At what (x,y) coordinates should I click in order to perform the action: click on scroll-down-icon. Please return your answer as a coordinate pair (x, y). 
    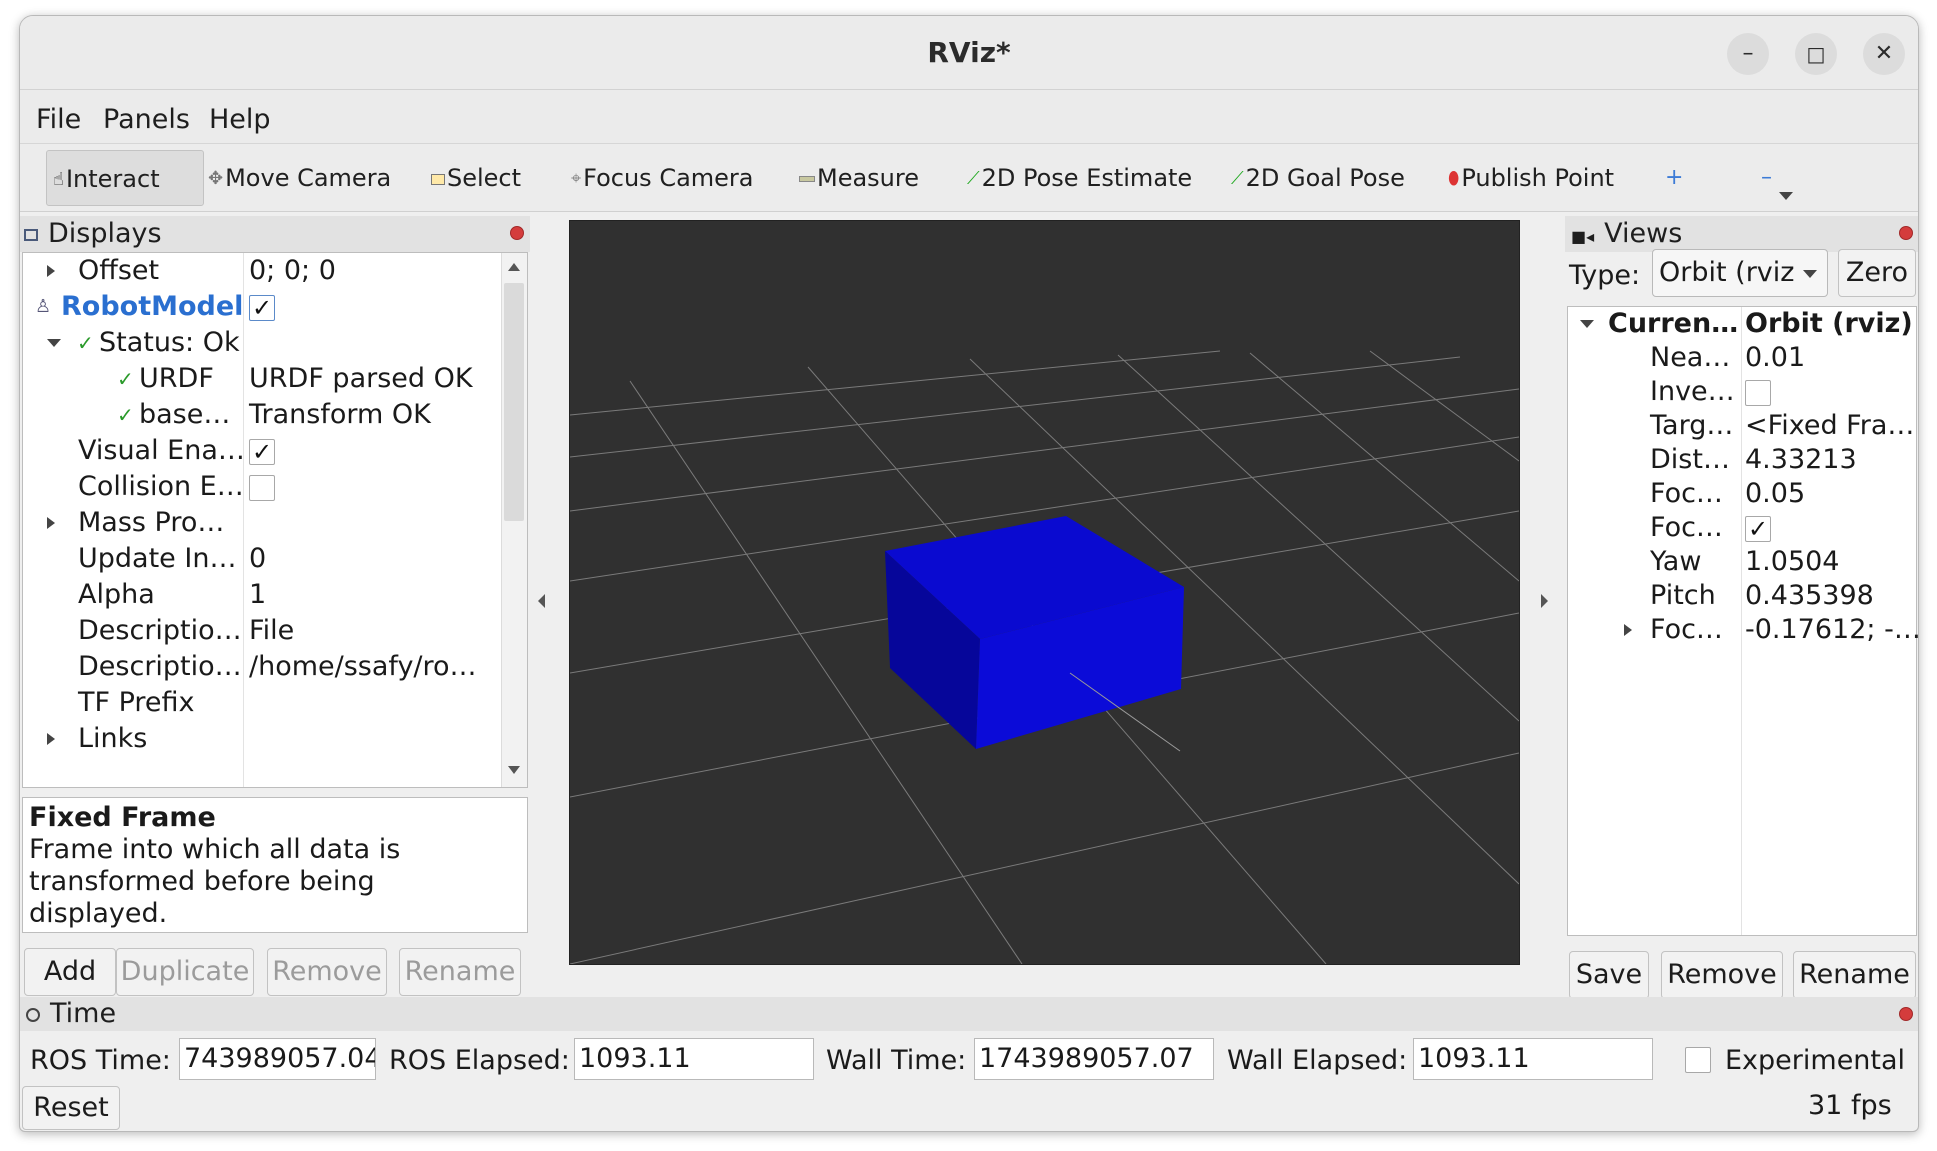
    Looking at the image, I should click on (514, 770).